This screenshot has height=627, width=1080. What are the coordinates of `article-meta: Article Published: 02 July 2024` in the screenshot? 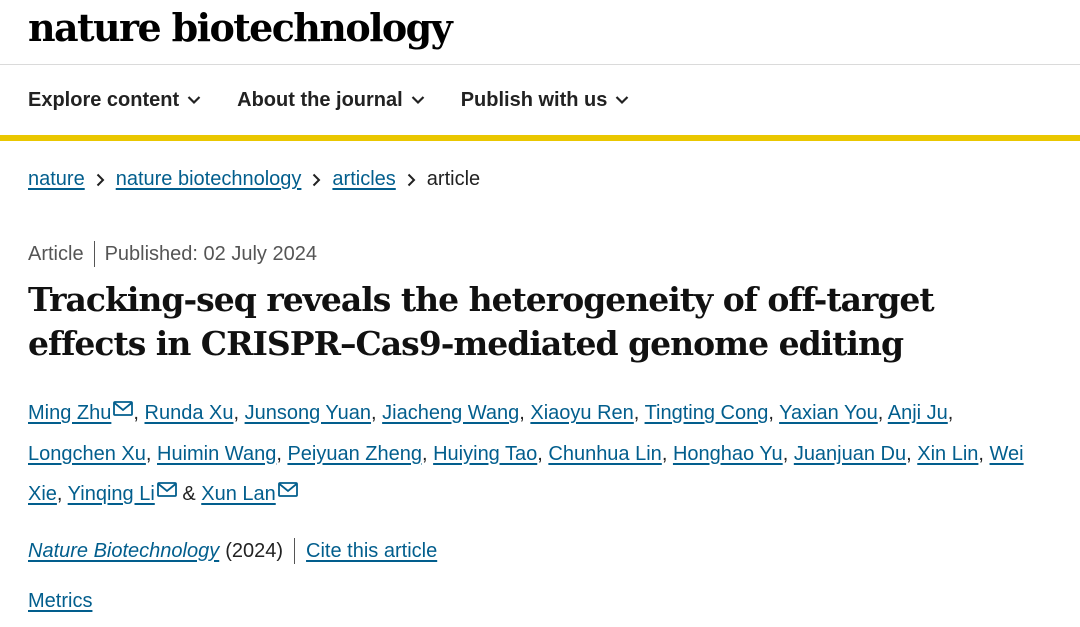 It's located at (172, 254).